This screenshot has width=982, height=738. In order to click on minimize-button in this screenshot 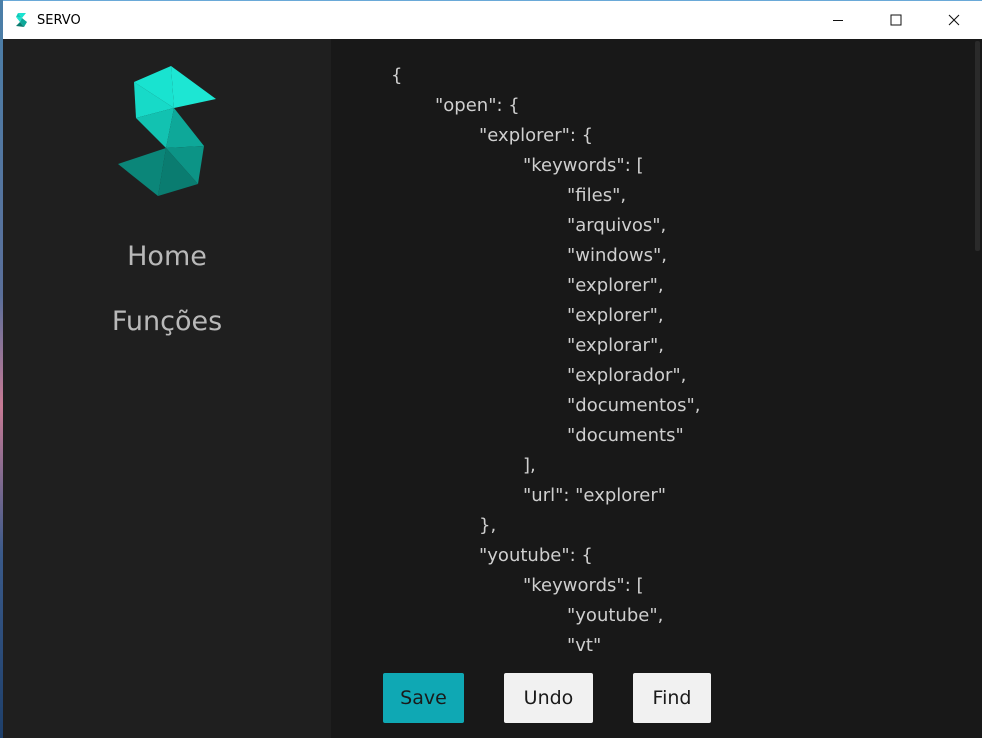, I will do `click(838, 20)`.